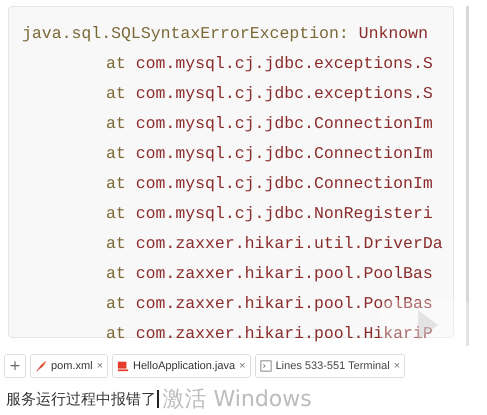  I want to click on code-line: at com.mysql.cj.jdbc.NonRegisteri, so click(269, 214).